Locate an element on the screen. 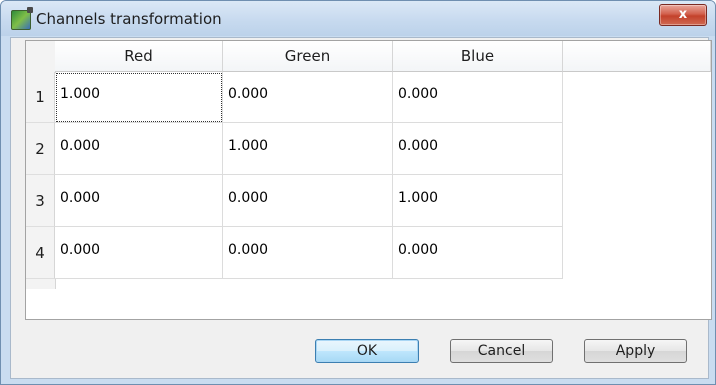 This screenshot has height=385, width=716. cell-row1-red: 1.000 is located at coordinates (139, 97).